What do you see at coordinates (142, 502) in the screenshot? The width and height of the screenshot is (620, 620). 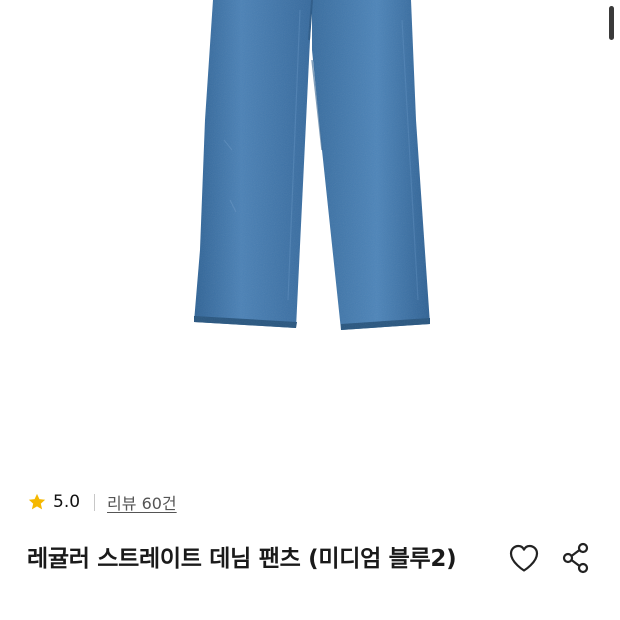 I see `review-count-link: 리뷰 60건` at bounding box center [142, 502].